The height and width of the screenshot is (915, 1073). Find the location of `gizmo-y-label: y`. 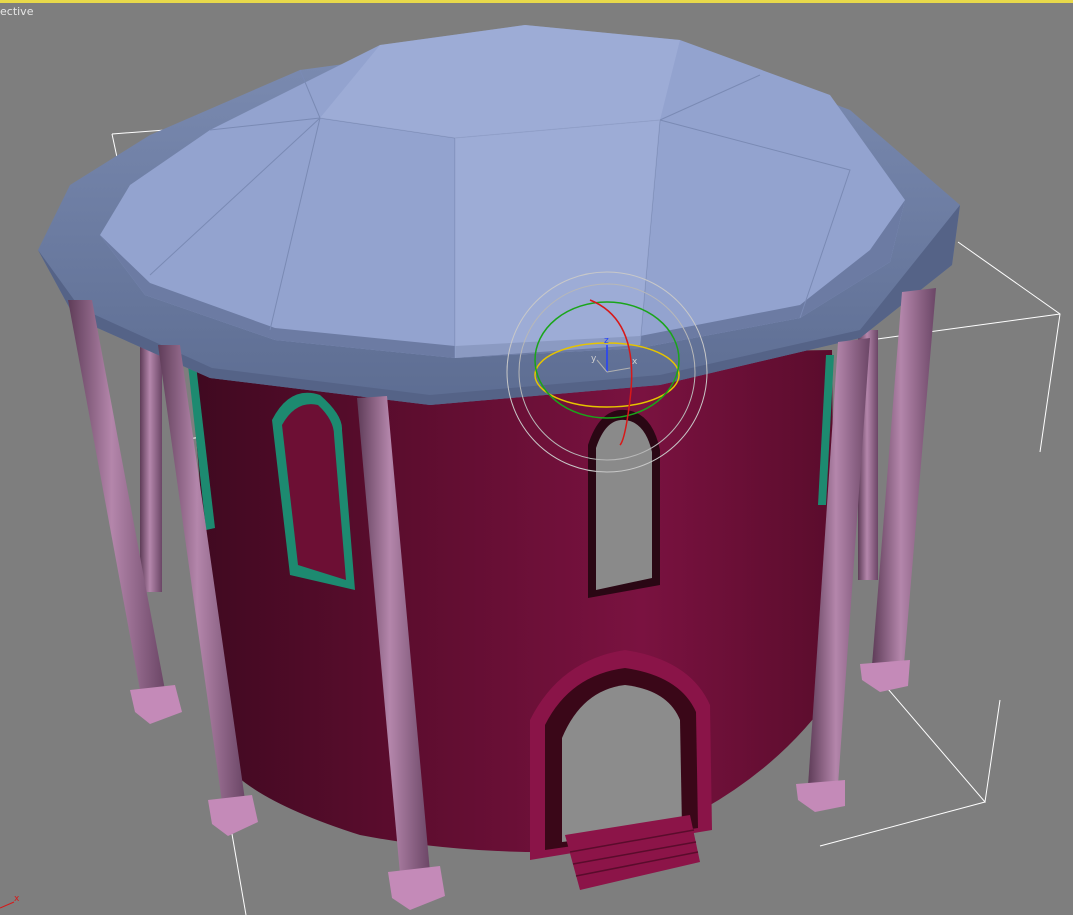

gizmo-y-label: y is located at coordinates (594, 359).